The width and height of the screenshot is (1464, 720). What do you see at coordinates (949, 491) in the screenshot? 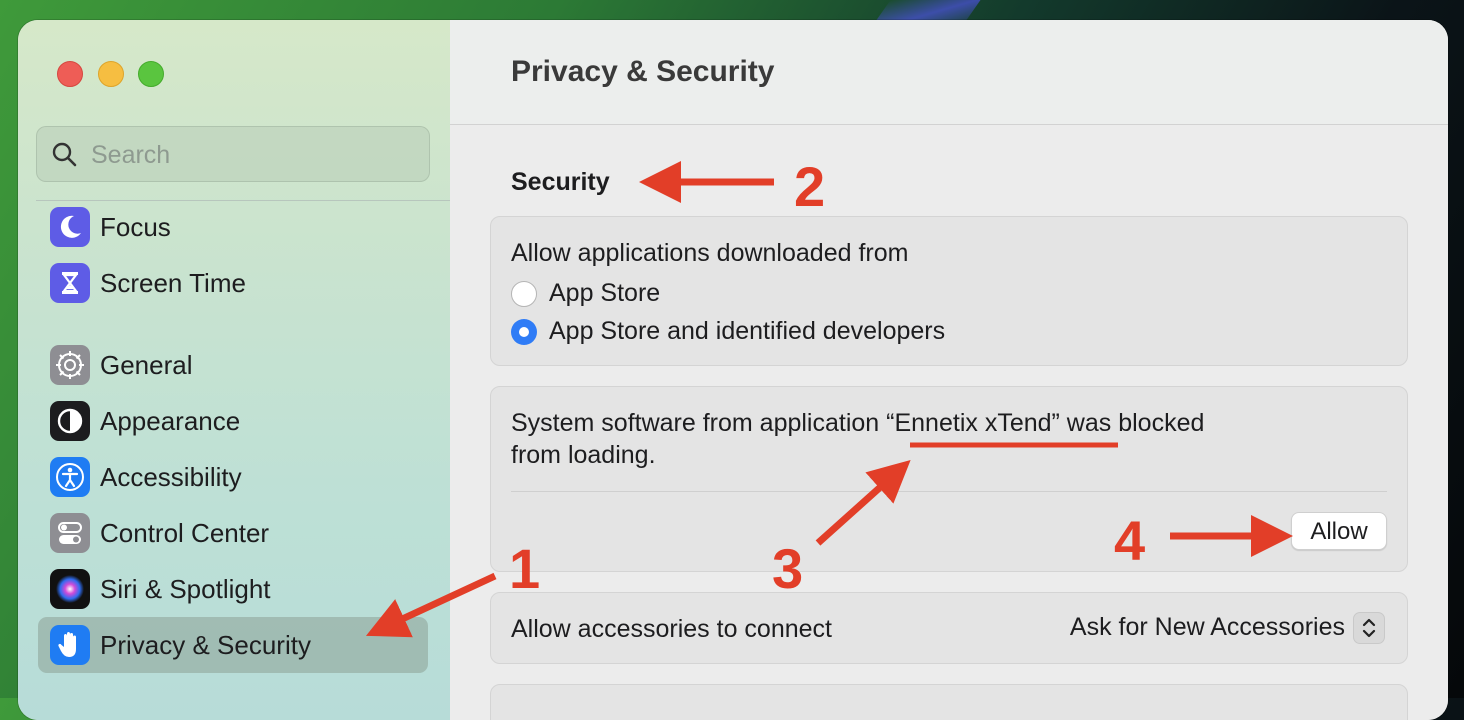
I see `card-divider` at bounding box center [949, 491].